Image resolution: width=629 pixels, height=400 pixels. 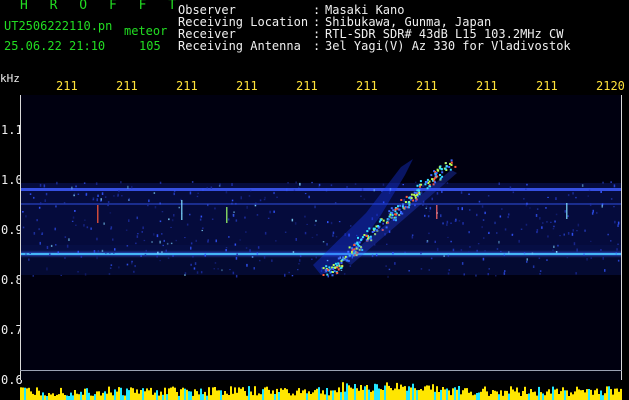 I want to click on x-tick-label: 211, so click(x=367, y=86).